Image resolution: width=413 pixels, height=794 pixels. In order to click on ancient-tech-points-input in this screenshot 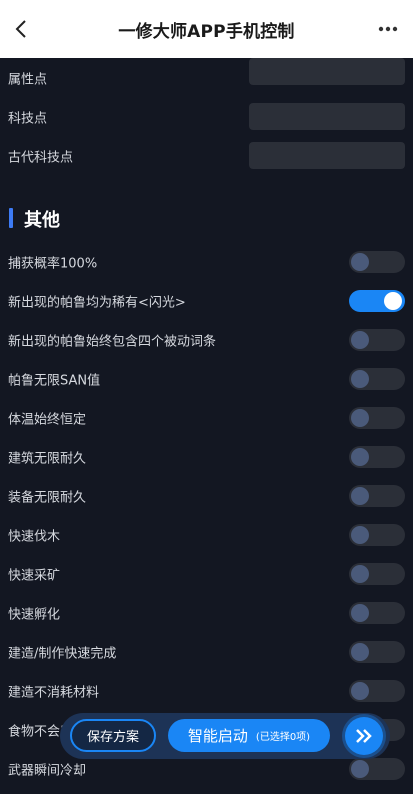, I will do `click(327, 155)`.